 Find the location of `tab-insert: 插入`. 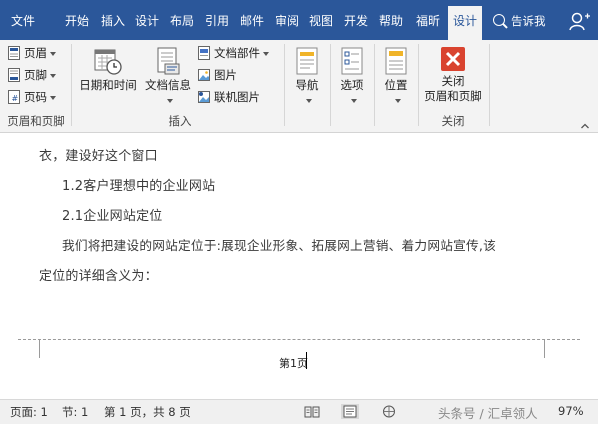

tab-insert: 插入 is located at coordinates (113, 21).